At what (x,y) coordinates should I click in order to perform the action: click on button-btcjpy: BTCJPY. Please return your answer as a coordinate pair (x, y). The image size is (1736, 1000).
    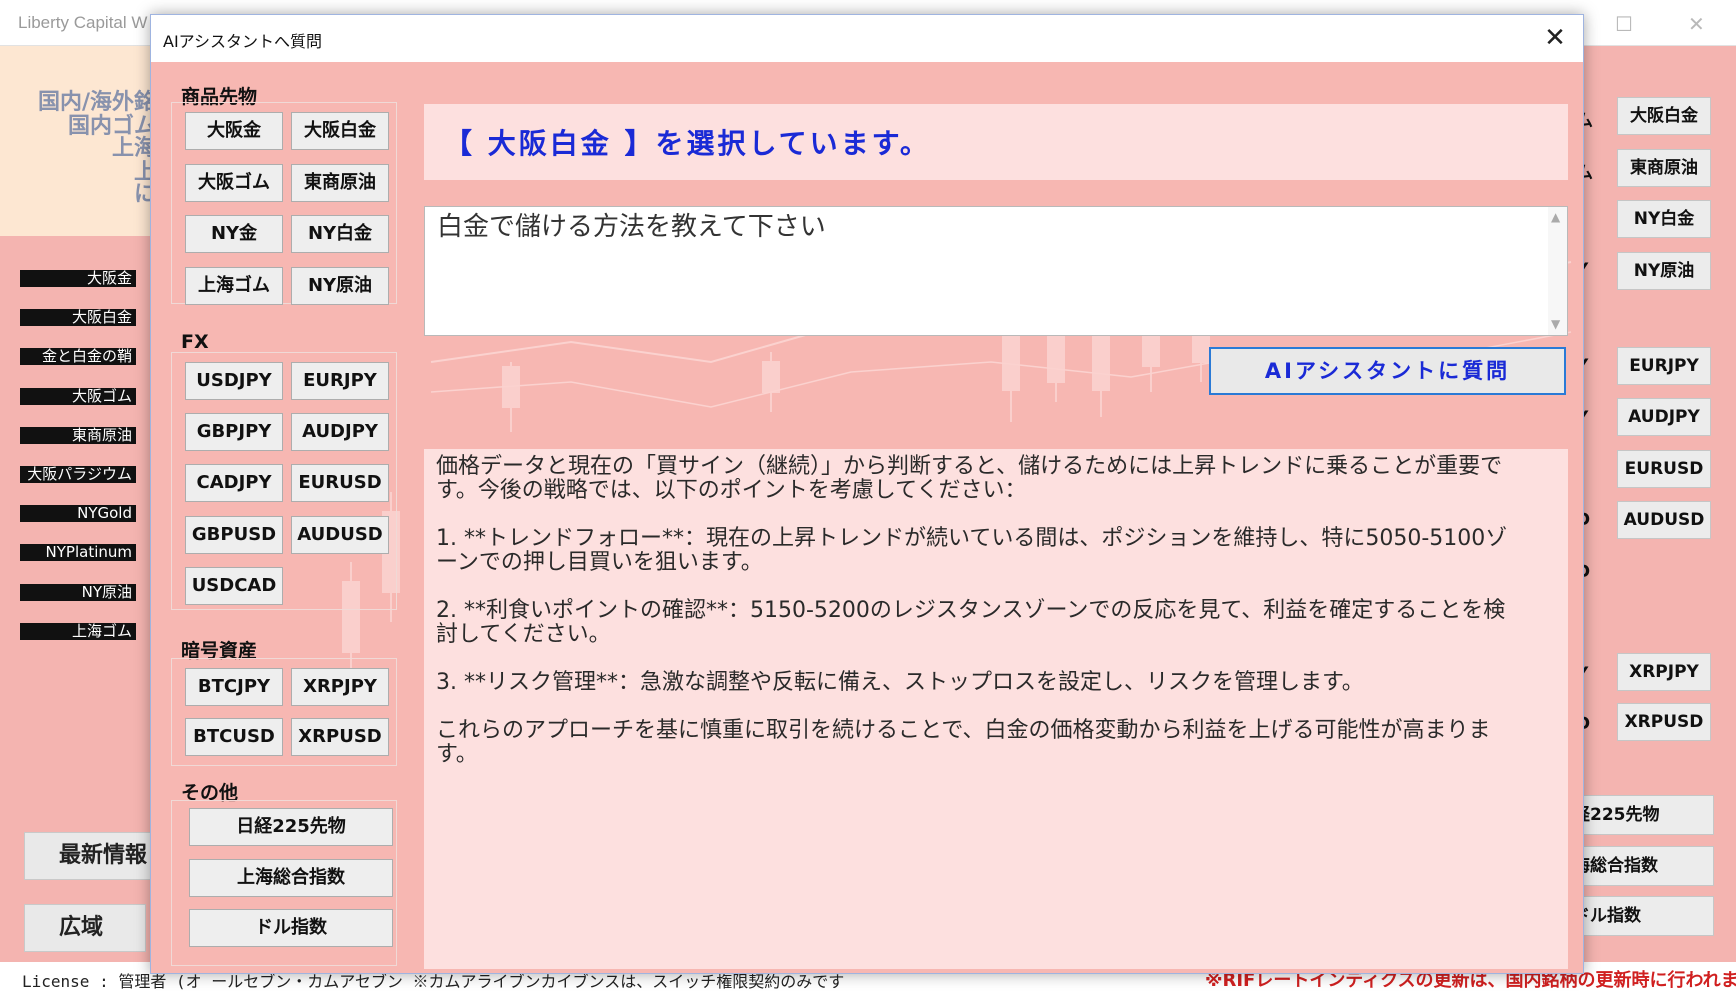
    Looking at the image, I should click on (234, 687).